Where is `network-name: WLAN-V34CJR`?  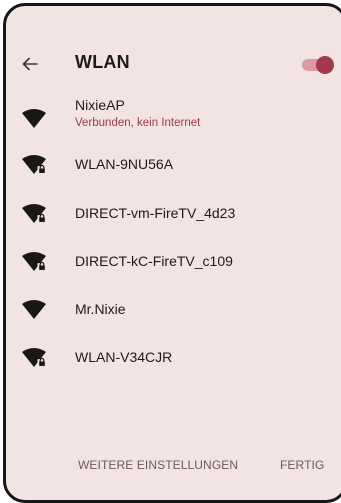
network-name: WLAN-V34CJR is located at coordinates (124, 357).